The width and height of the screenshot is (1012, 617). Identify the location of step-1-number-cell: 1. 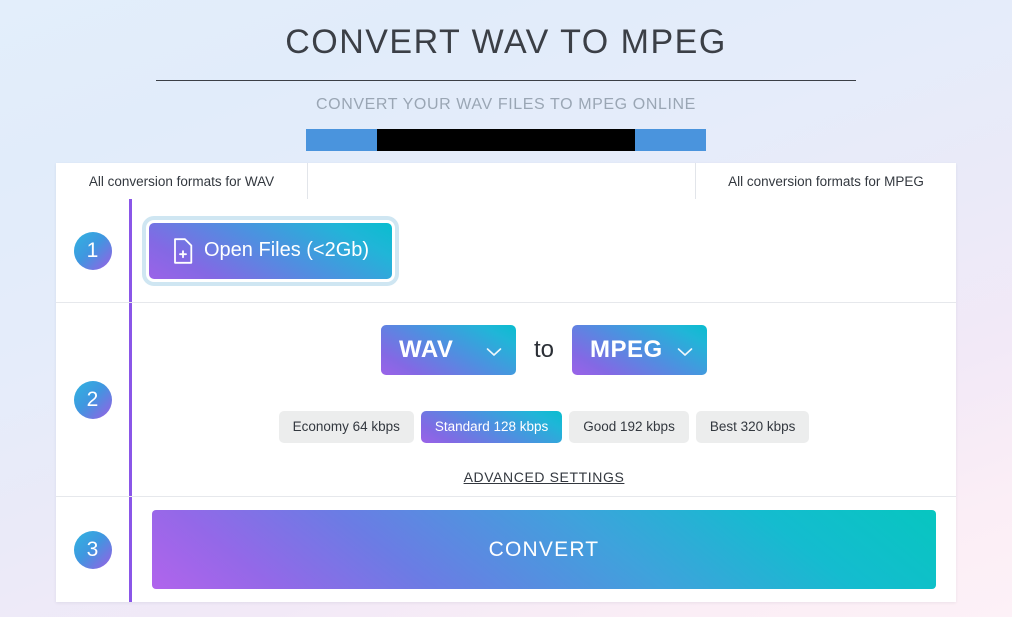
(92, 250).